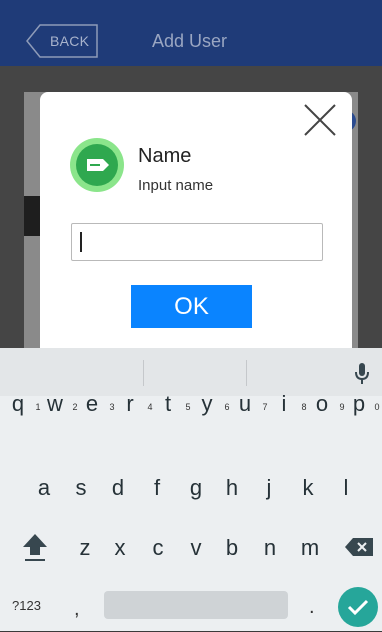 This screenshot has height=632, width=382. Describe the element at coordinates (191, 306) in the screenshot. I see `ok-button: OK` at that location.